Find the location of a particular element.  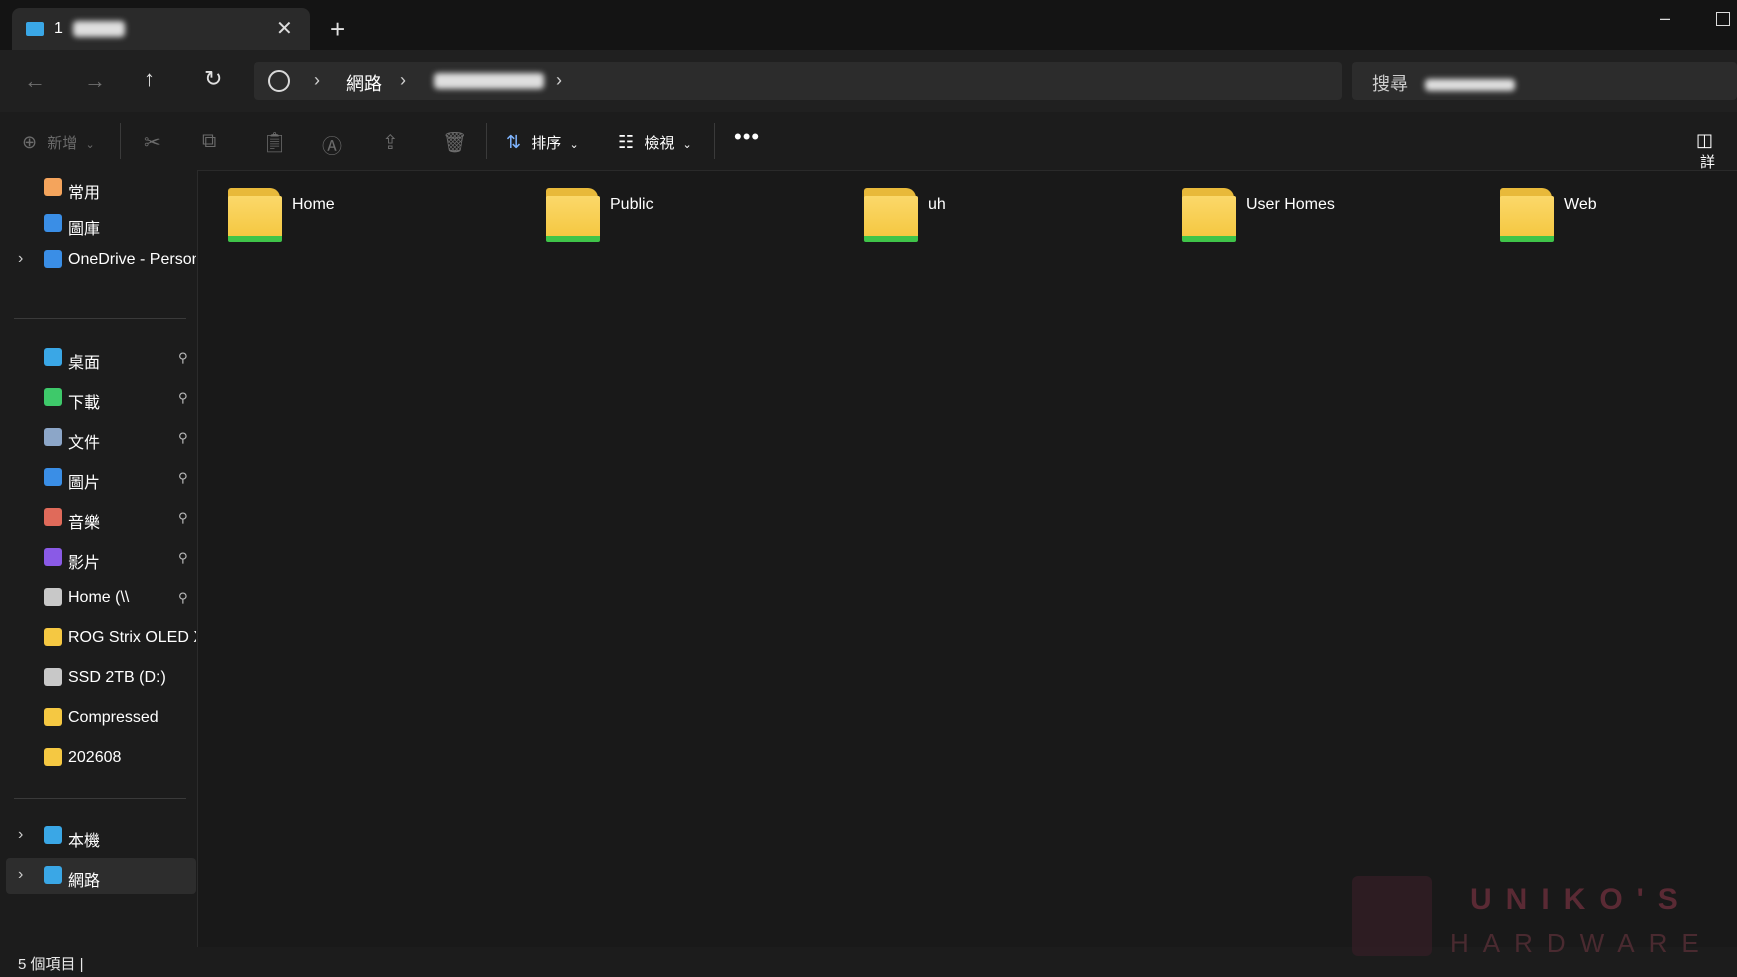

sidebar-item: SSD 2TB (D:) is located at coordinates (98, 678).